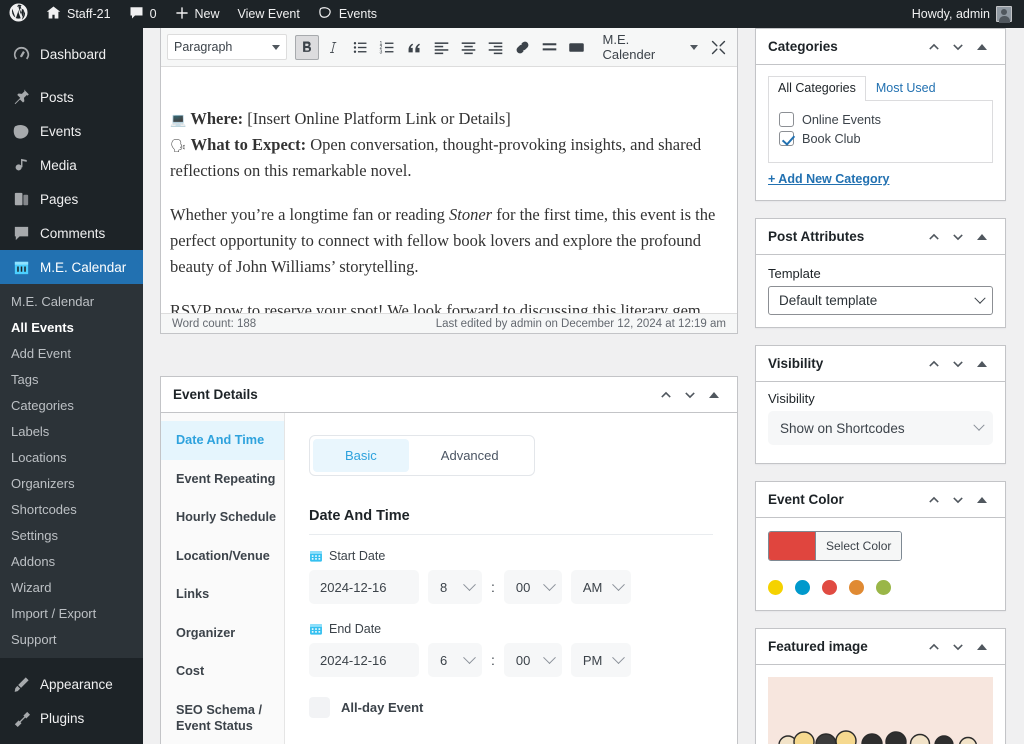 This screenshot has height=744, width=1024. What do you see at coordinates (963, 14) in the screenshot?
I see `my-account-menu: Howdy, admin` at bounding box center [963, 14].